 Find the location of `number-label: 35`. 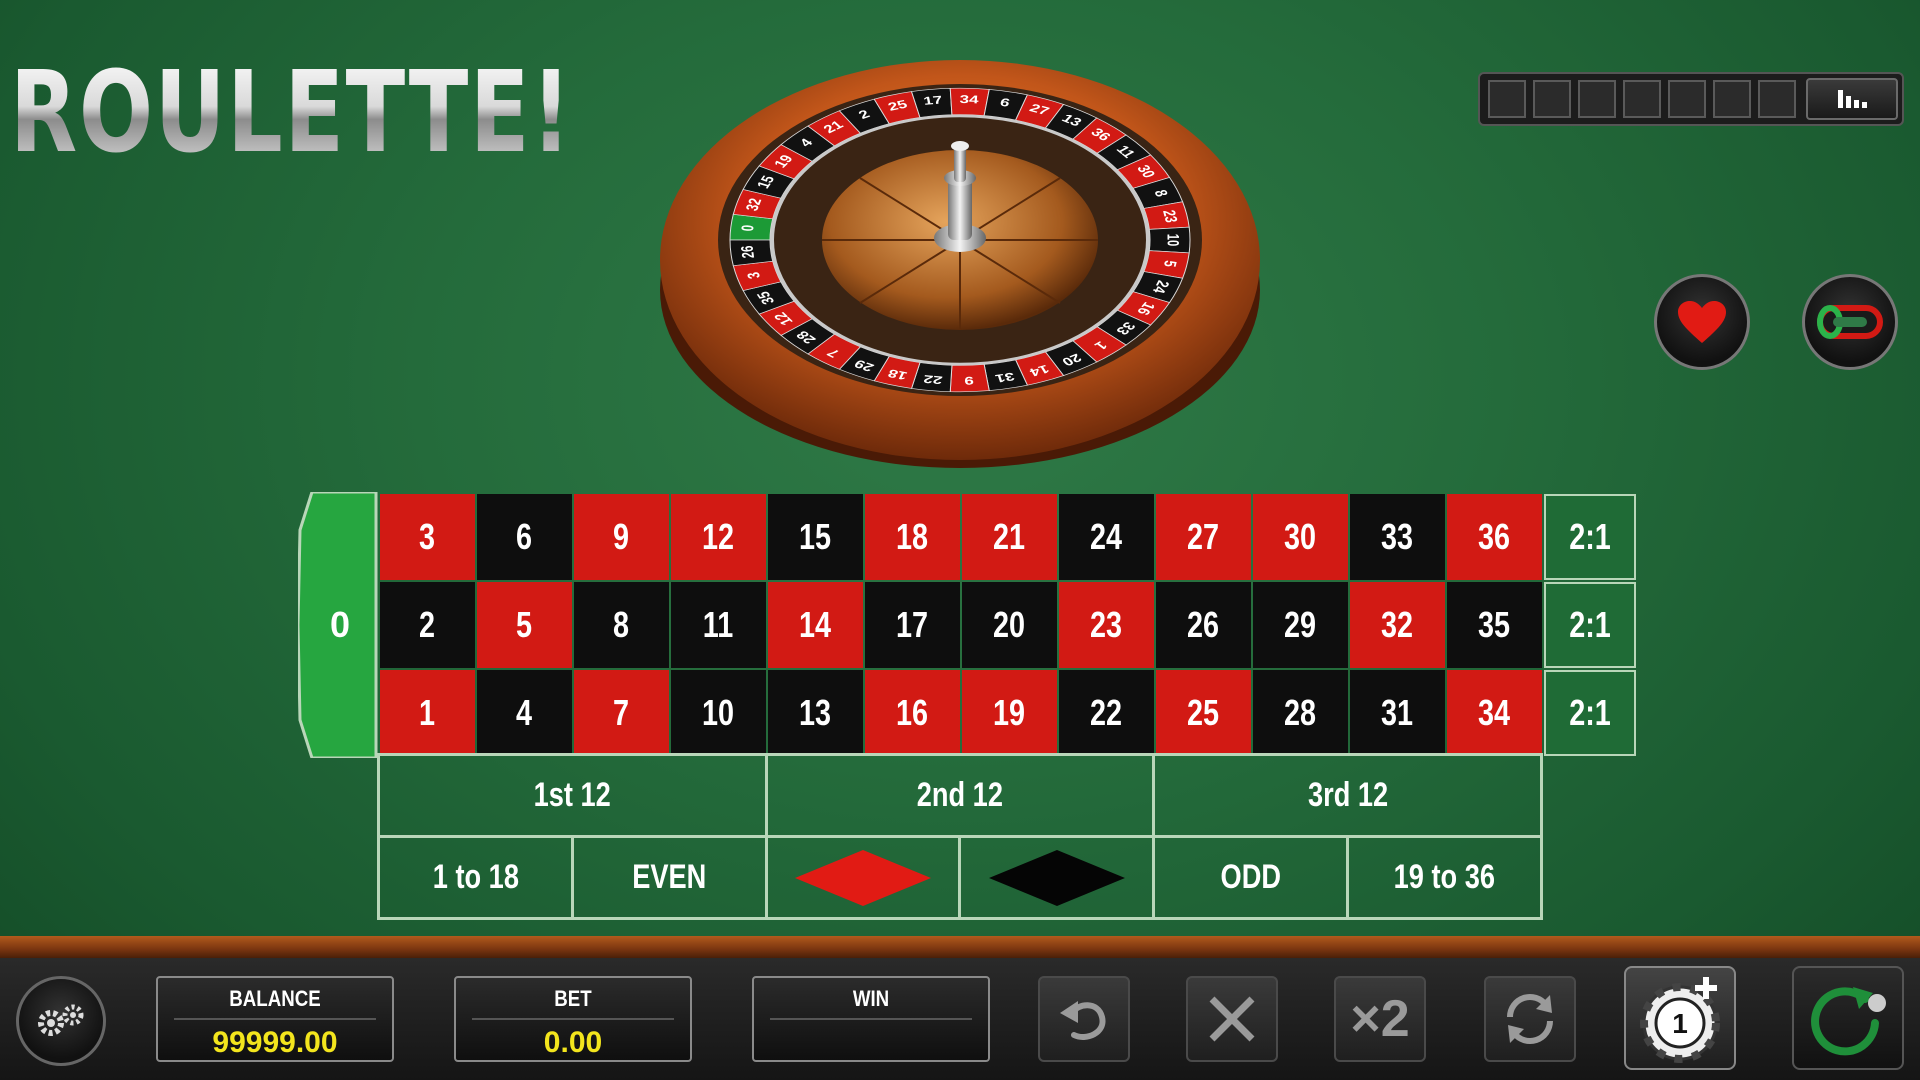

number-label: 35 is located at coordinates (1494, 624).